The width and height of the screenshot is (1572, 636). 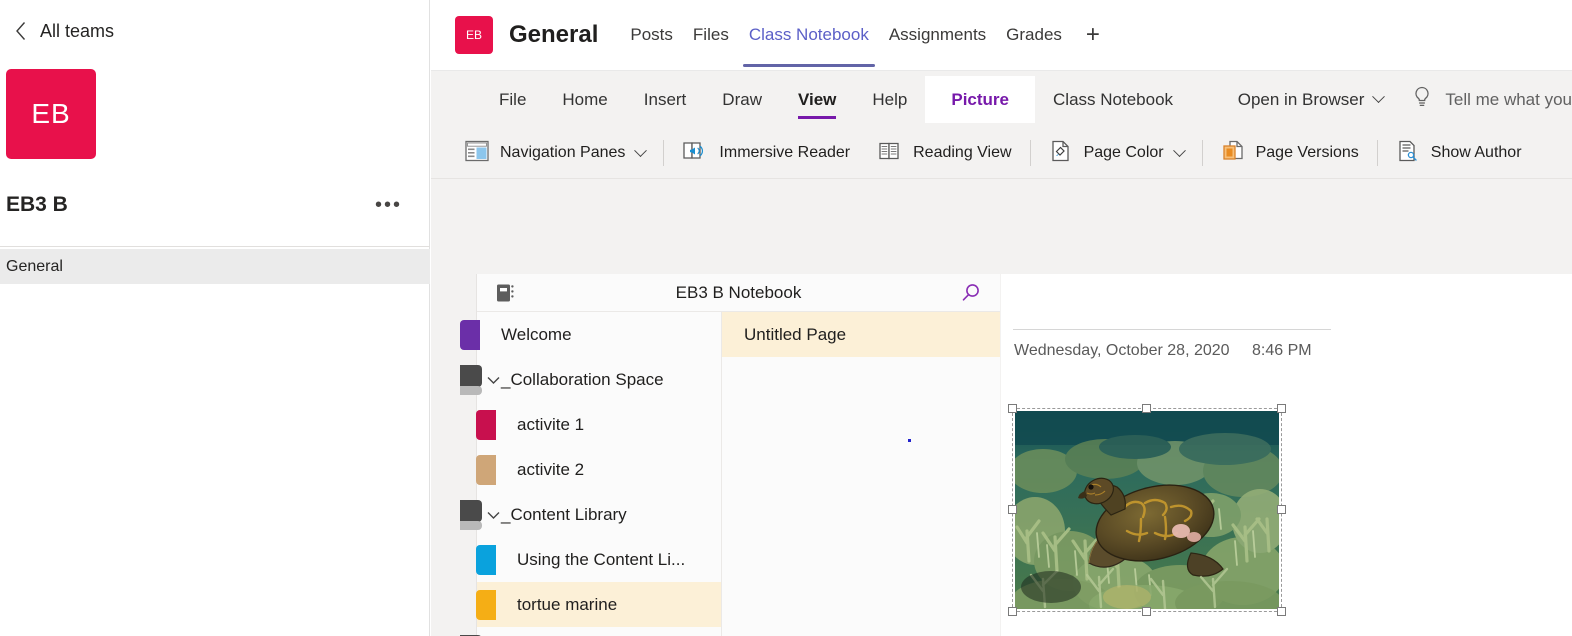 What do you see at coordinates (1113, 100) in the screenshot?
I see `ribbon-tab-class-notebook: Class Notebook` at bounding box center [1113, 100].